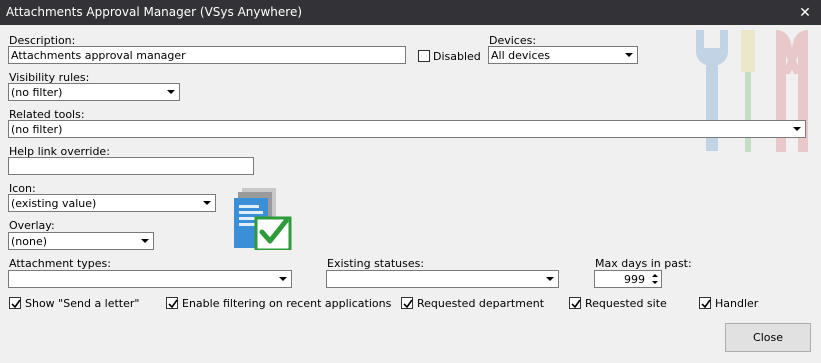 The image size is (821, 363). Describe the element at coordinates (376, 263) in the screenshot. I see `existing-statuses-label: Existing statuses:` at that location.